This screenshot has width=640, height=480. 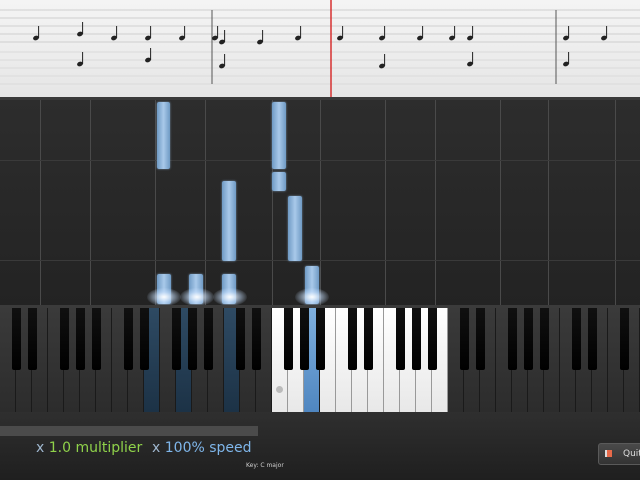 What do you see at coordinates (265, 465) in the screenshot?
I see `key-signature-label: Key: C major` at bounding box center [265, 465].